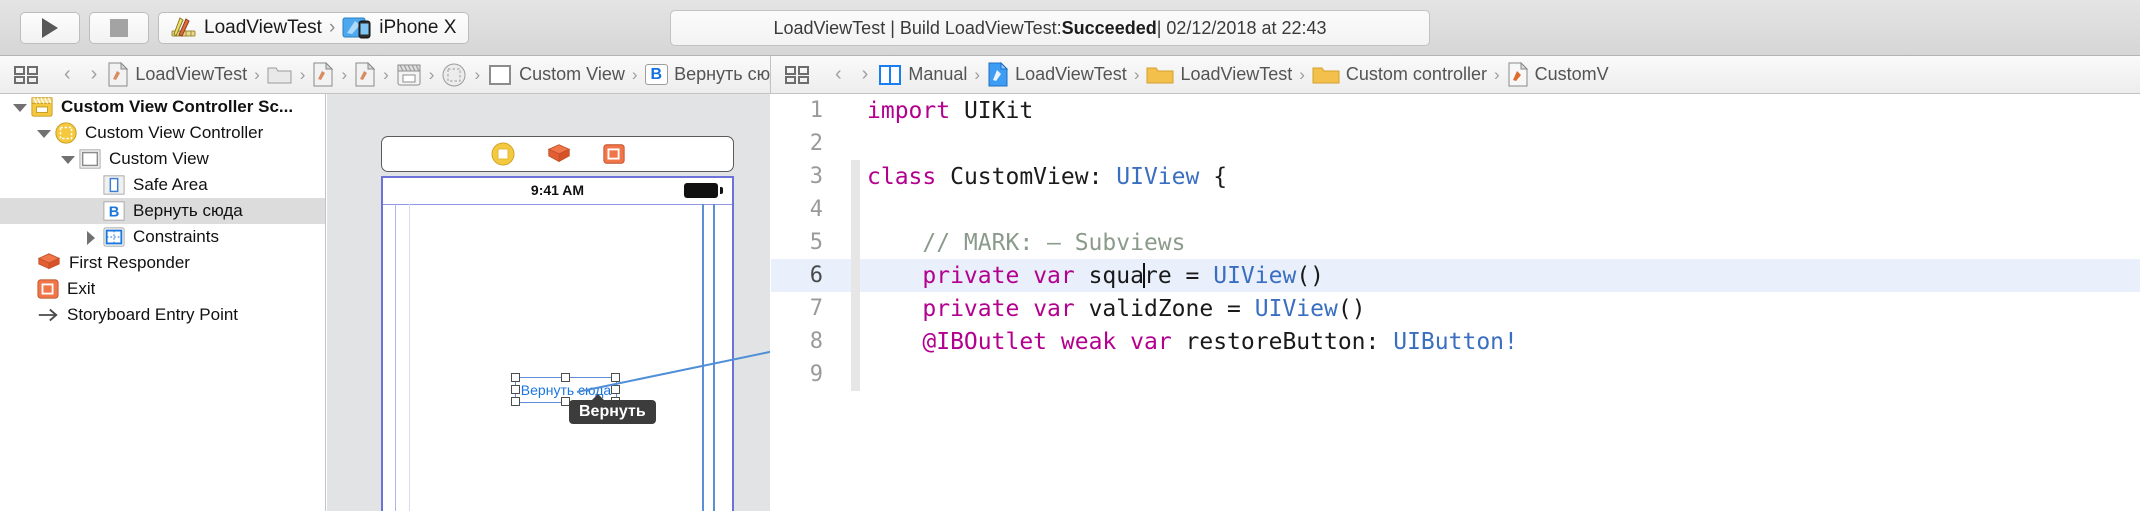  I want to click on jumpbar-item-7: B Вернуть сюда, so click(707, 74).